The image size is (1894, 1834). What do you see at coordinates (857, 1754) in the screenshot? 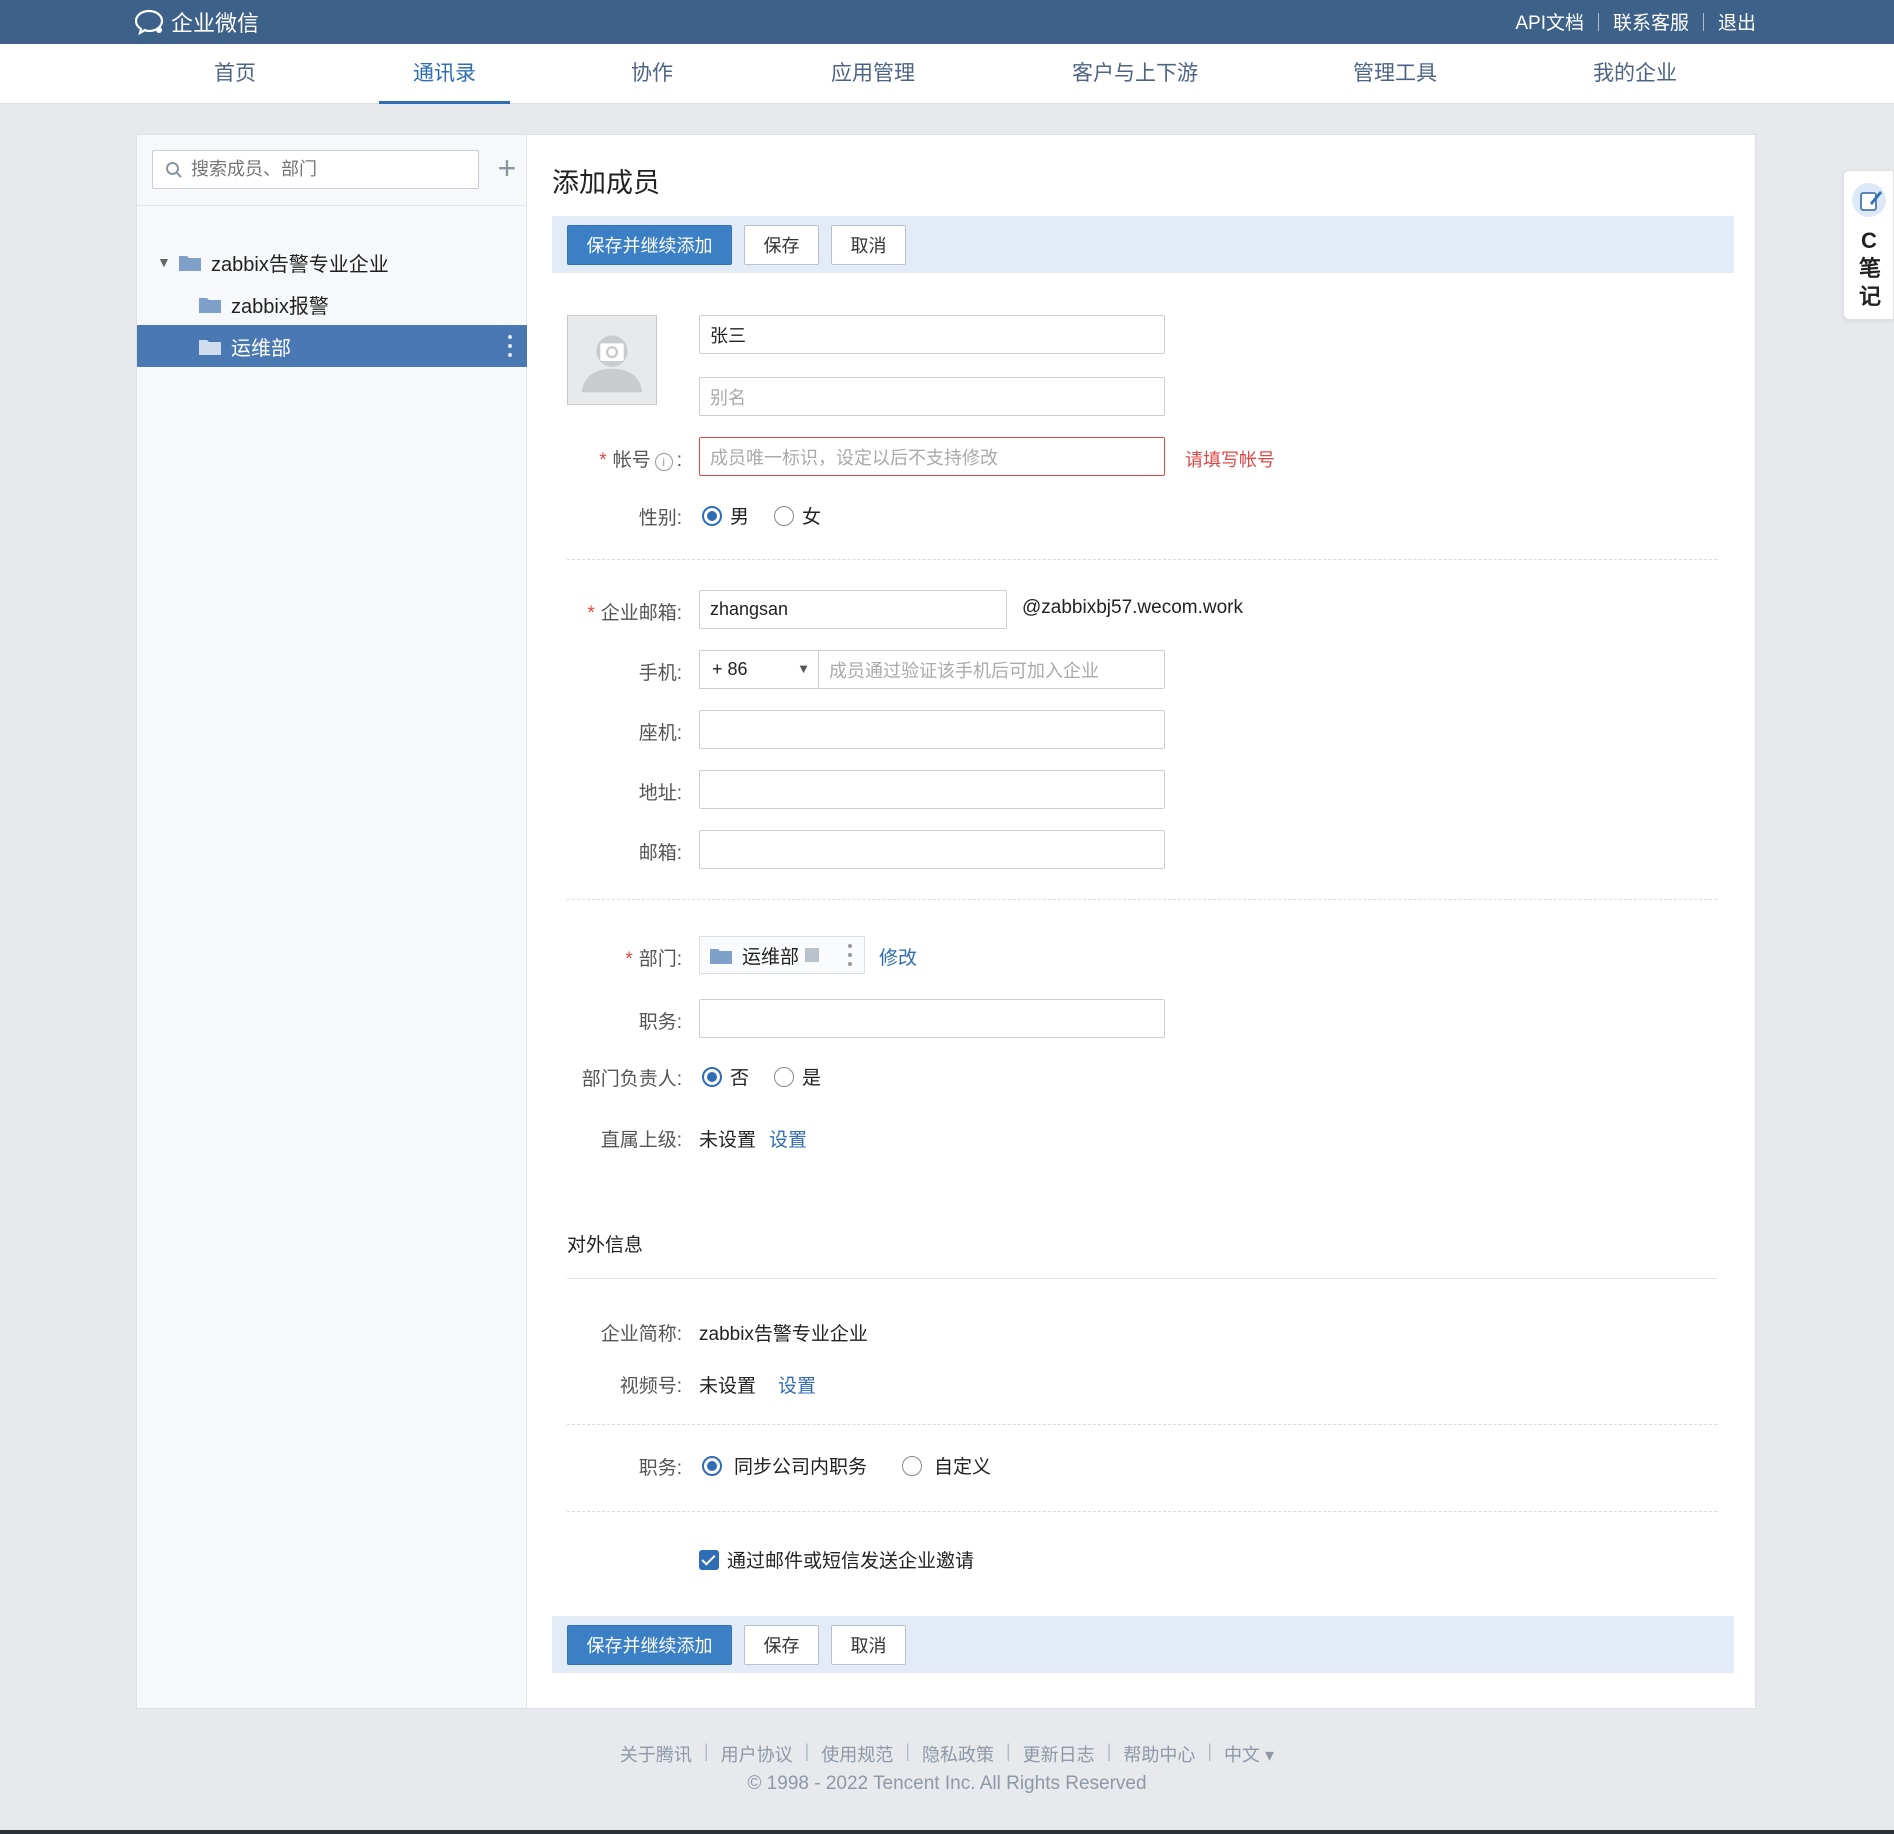
I see `footer-link-usage: 使用规范` at bounding box center [857, 1754].